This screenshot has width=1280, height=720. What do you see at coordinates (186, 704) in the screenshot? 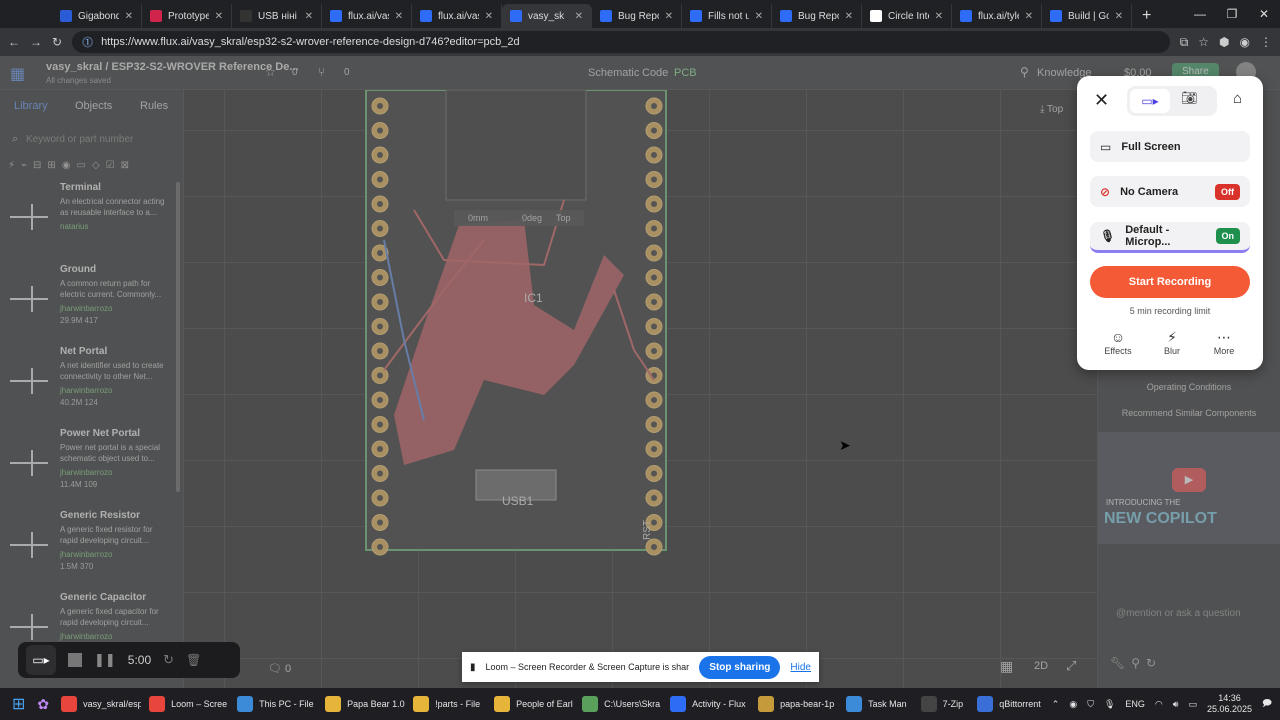
I see `taskbar-app: Loom – Scree` at bounding box center [186, 704].